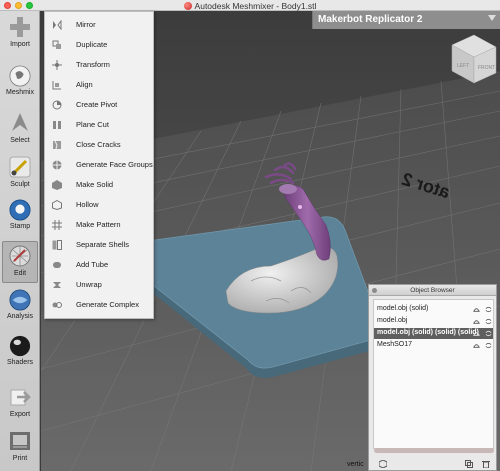 The image size is (500, 471). I want to click on menu-item-transform: Transform, so click(99, 65).